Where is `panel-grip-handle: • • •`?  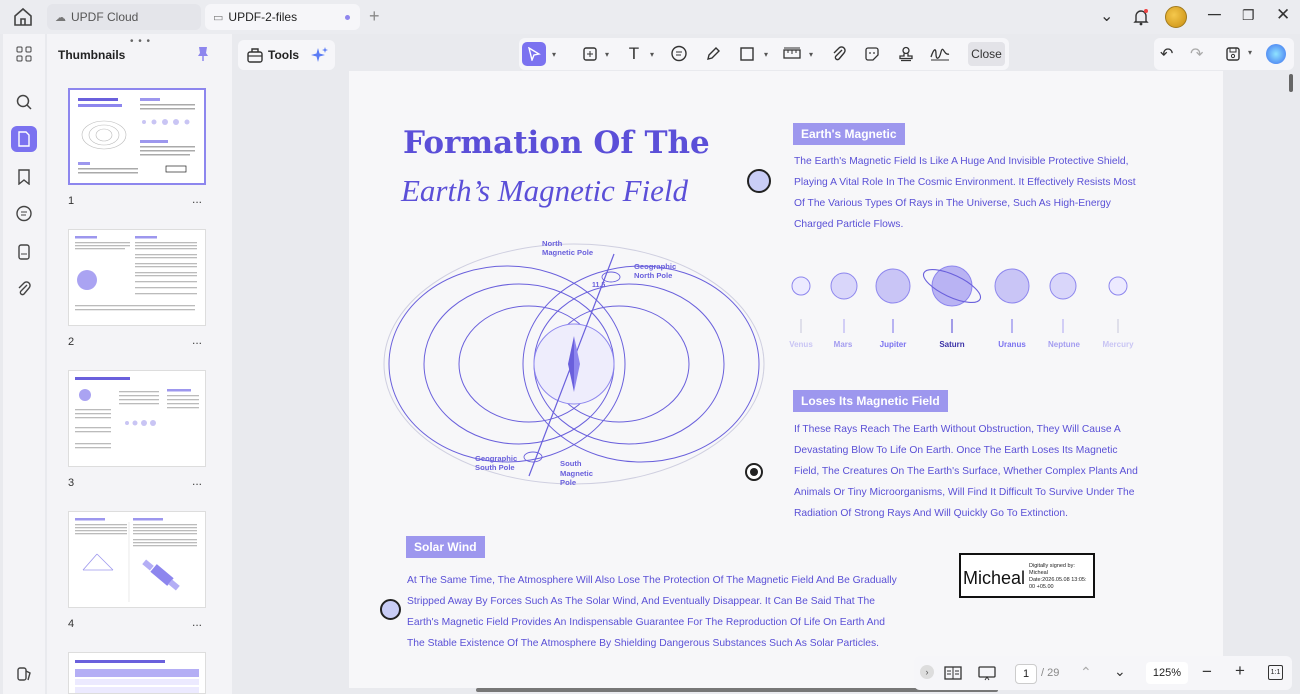
panel-grip-handle: • • • is located at coordinates (140, 41).